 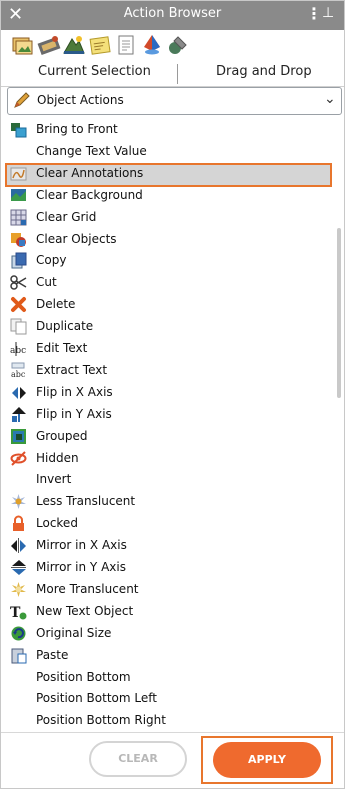 What do you see at coordinates (168, 546) in the screenshot?
I see `action-item-mirror-in-x-axis: Mirror in X Axis` at bounding box center [168, 546].